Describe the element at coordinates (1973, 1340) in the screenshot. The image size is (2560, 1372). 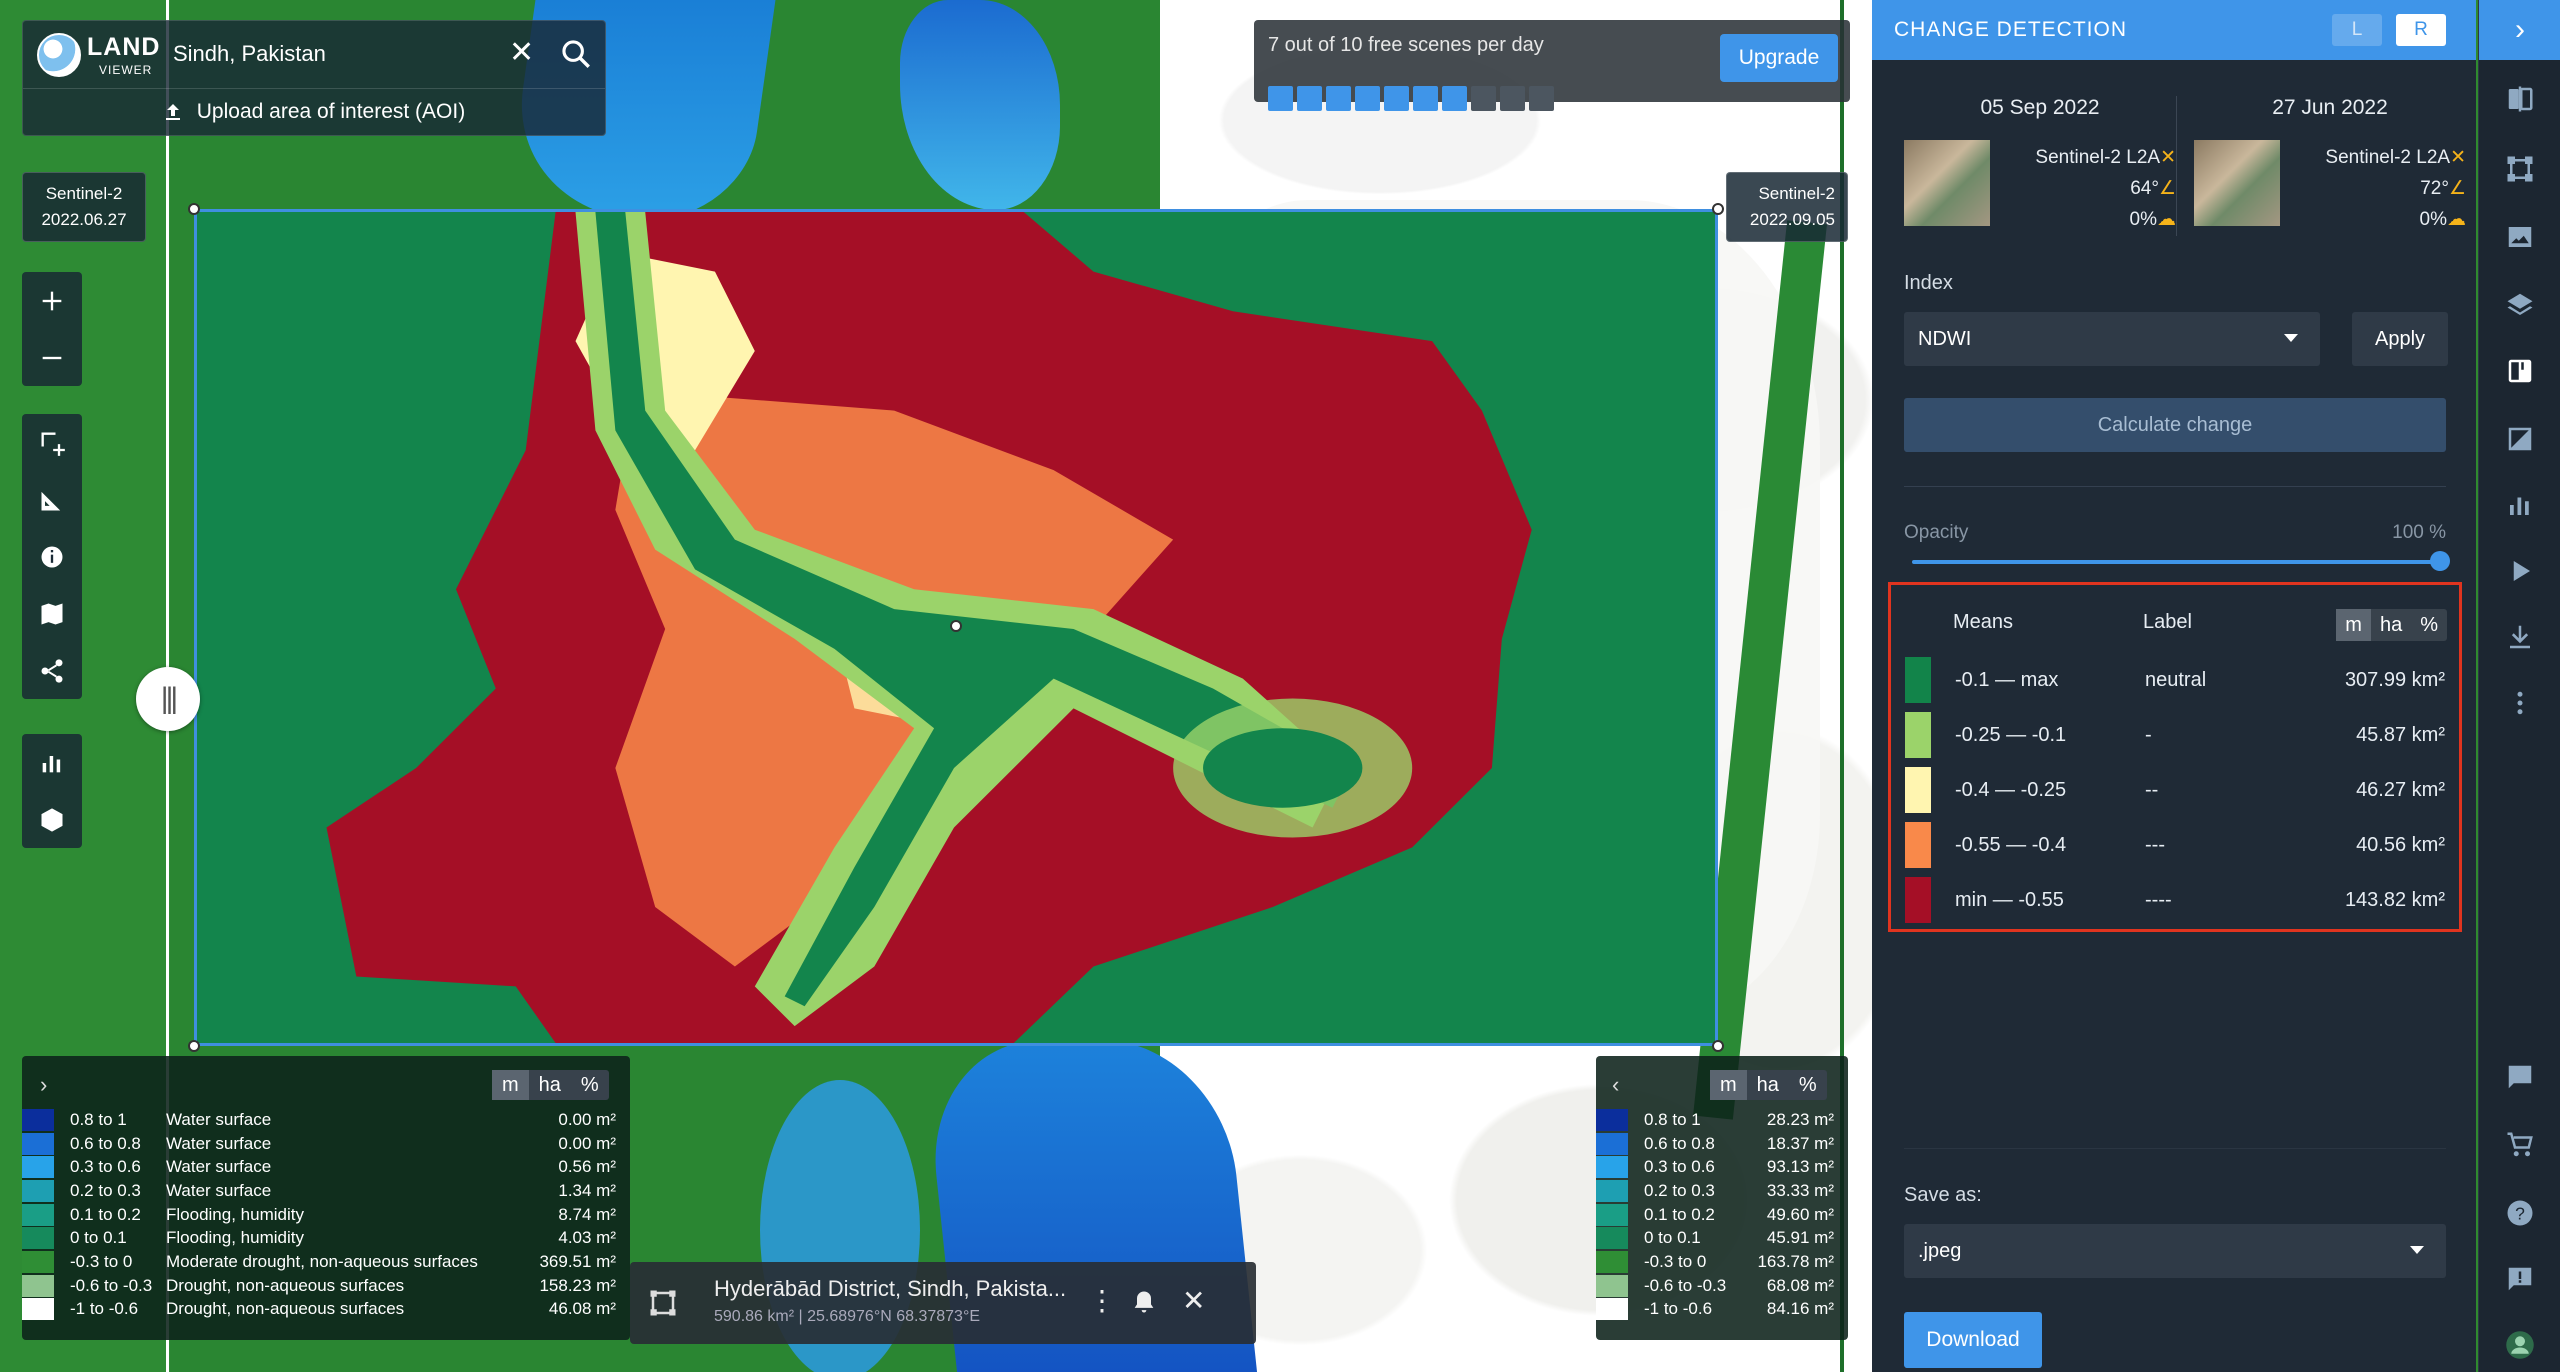
I see `download-button: Download` at that location.